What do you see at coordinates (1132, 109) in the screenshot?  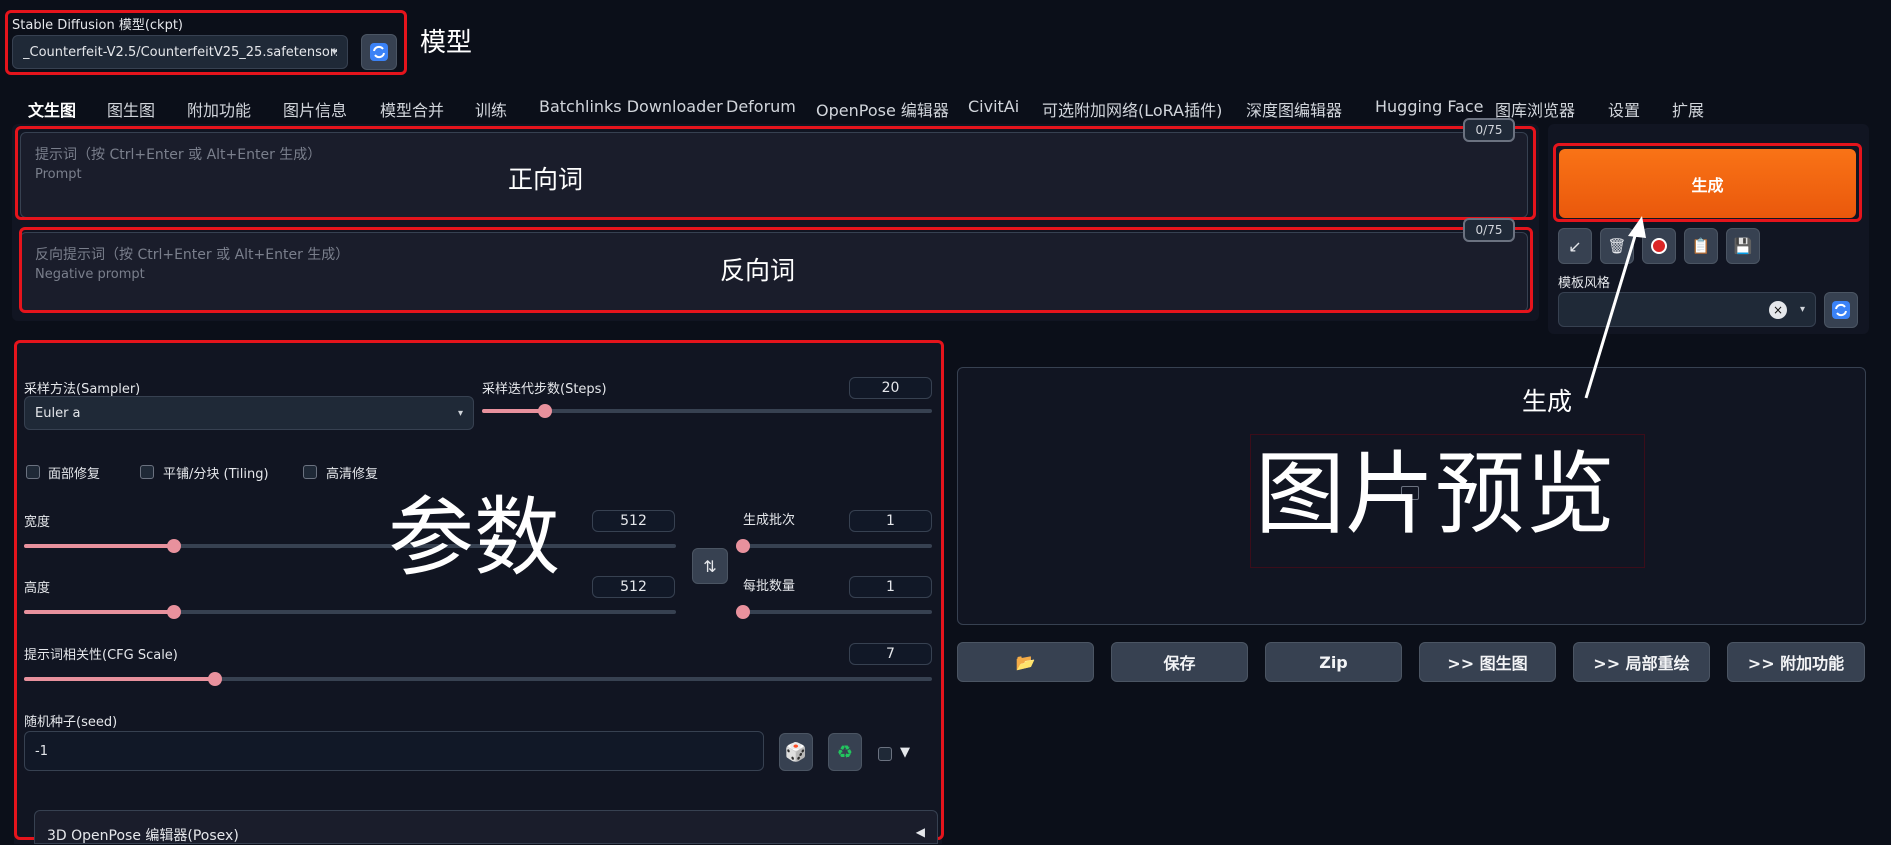 I see `tab-lora: 可选附加网络(LoRA插件)` at bounding box center [1132, 109].